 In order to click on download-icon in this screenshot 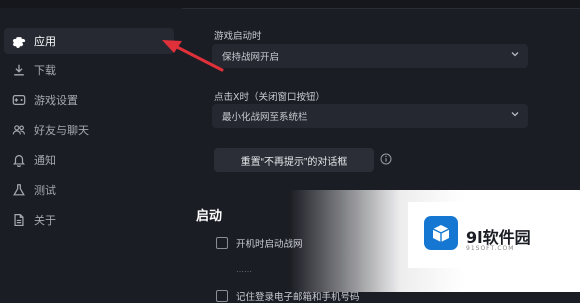, I will do `click(19, 70)`.